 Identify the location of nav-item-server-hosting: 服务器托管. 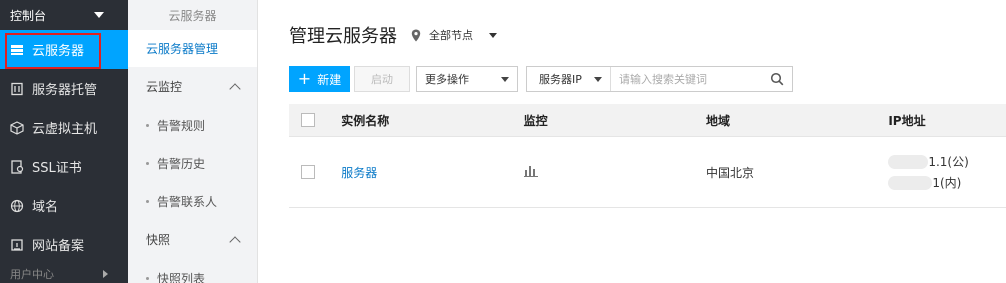
(64, 88).